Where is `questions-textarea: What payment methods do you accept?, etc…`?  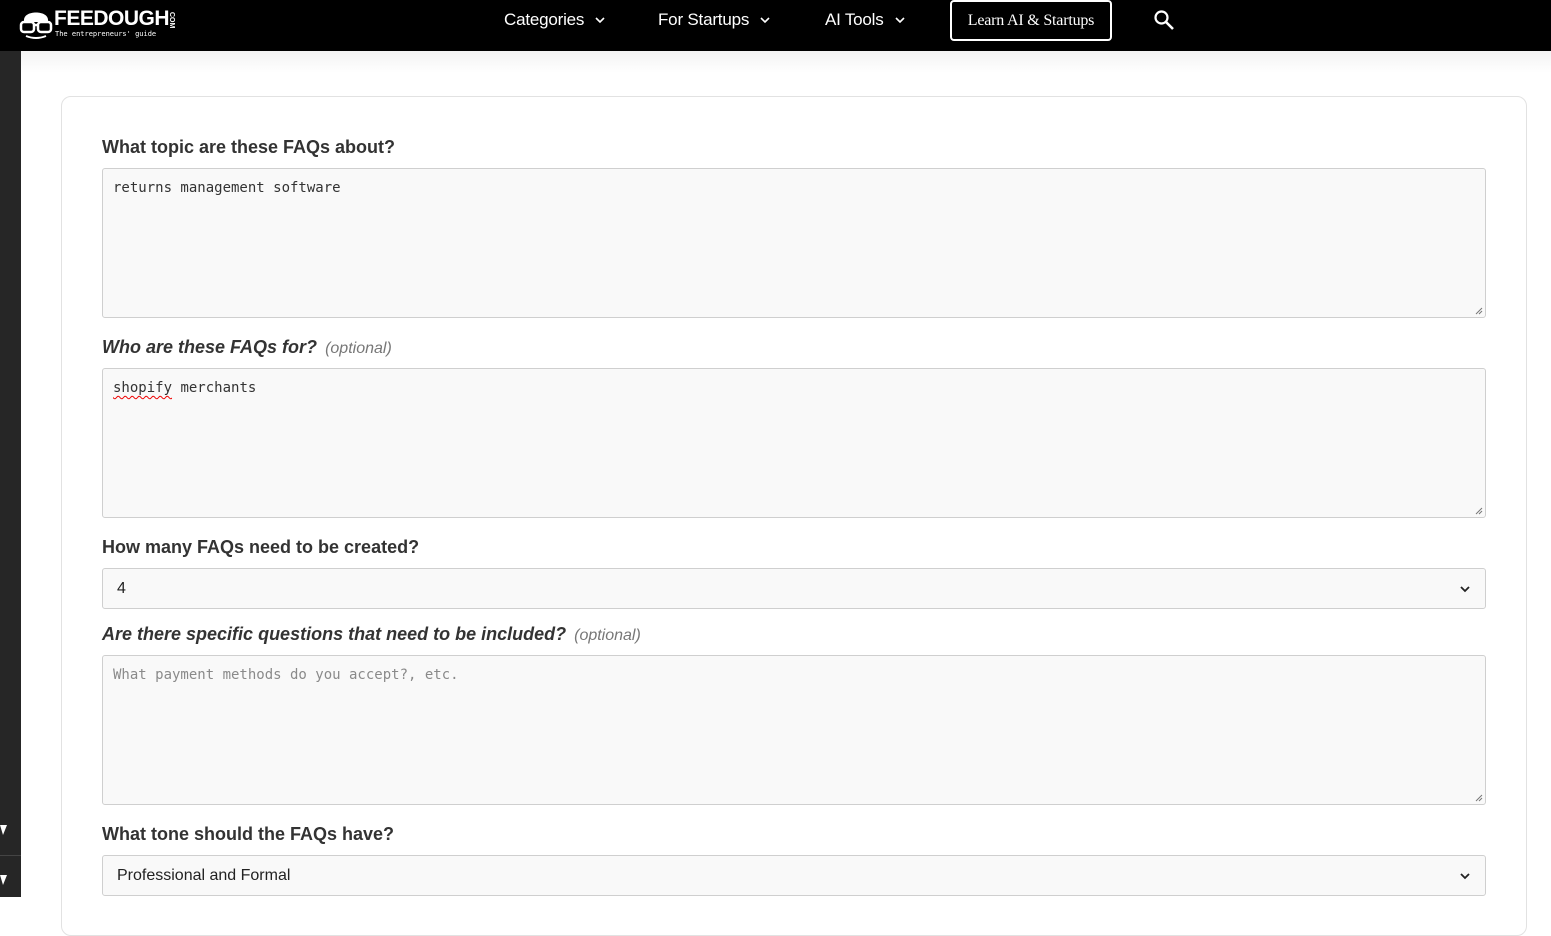
questions-textarea: What payment methods do you accept?, etc… is located at coordinates (794, 730).